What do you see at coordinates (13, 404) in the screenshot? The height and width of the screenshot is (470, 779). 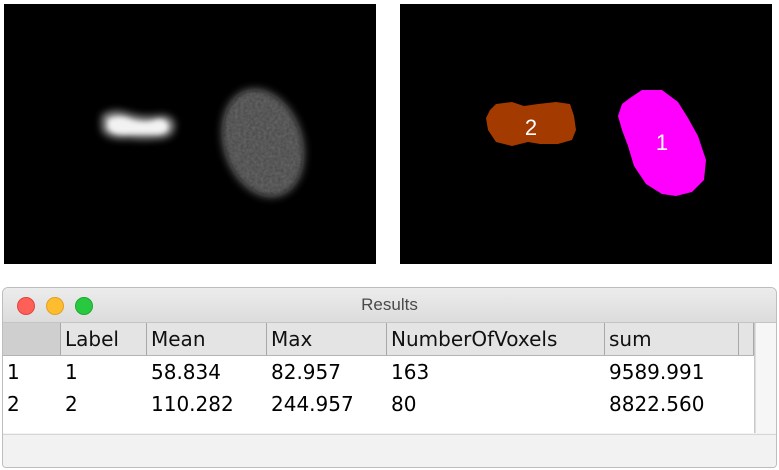 I see `row-index: 2` at bounding box center [13, 404].